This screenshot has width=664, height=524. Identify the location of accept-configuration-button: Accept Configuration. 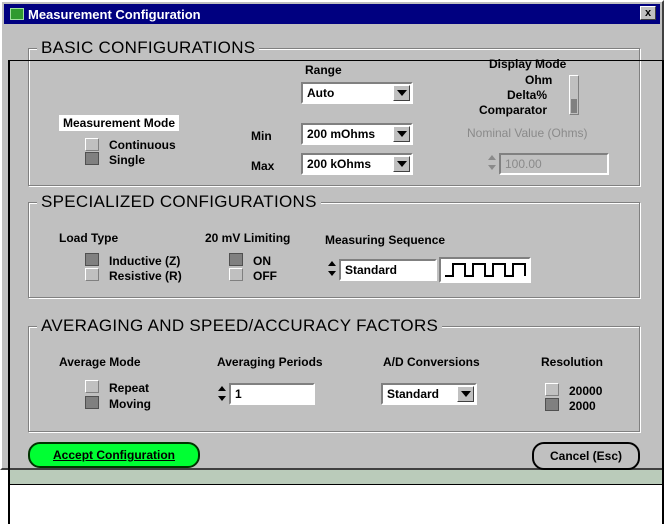
(114, 455).